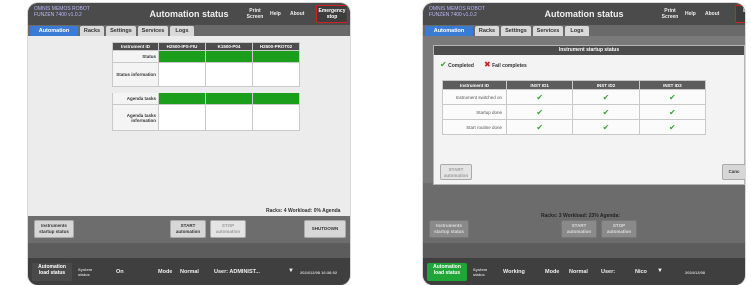  Describe the element at coordinates (740, 14) in the screenshot. I see `emergency-stop-button: Em` at that location.